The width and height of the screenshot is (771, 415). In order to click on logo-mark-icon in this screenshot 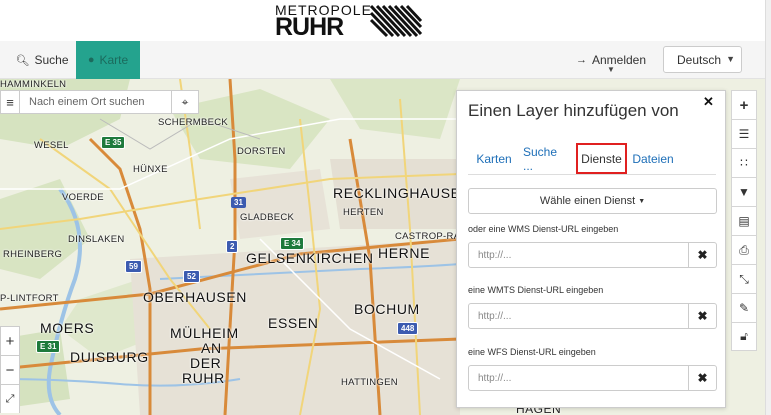, I will do `click(396, 21)`.